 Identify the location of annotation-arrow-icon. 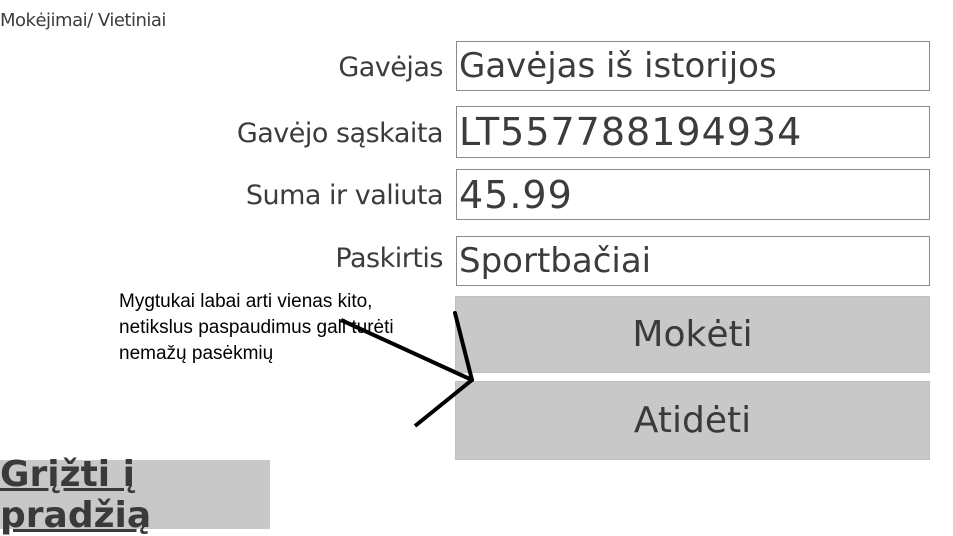
(407, 369).